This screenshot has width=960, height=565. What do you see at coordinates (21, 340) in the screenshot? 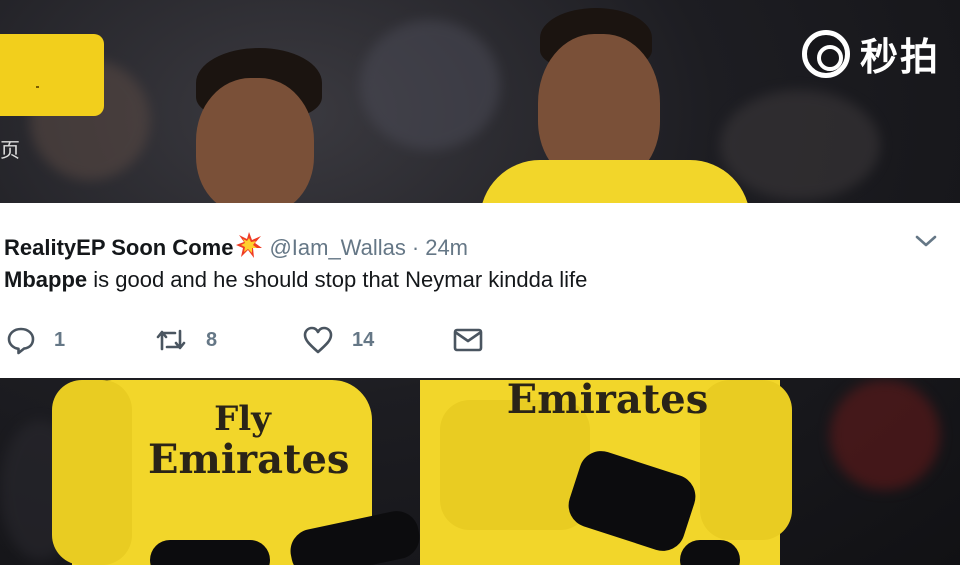
I see `reply-icon` at bounding box center [21, 340].